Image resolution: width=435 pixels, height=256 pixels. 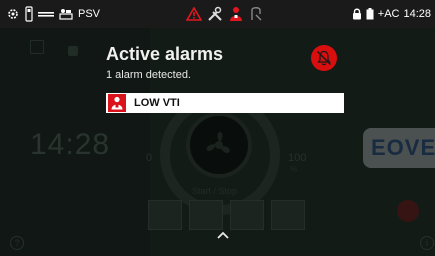 I want to click on chevron-up-icon, so click(x=223, y=235).